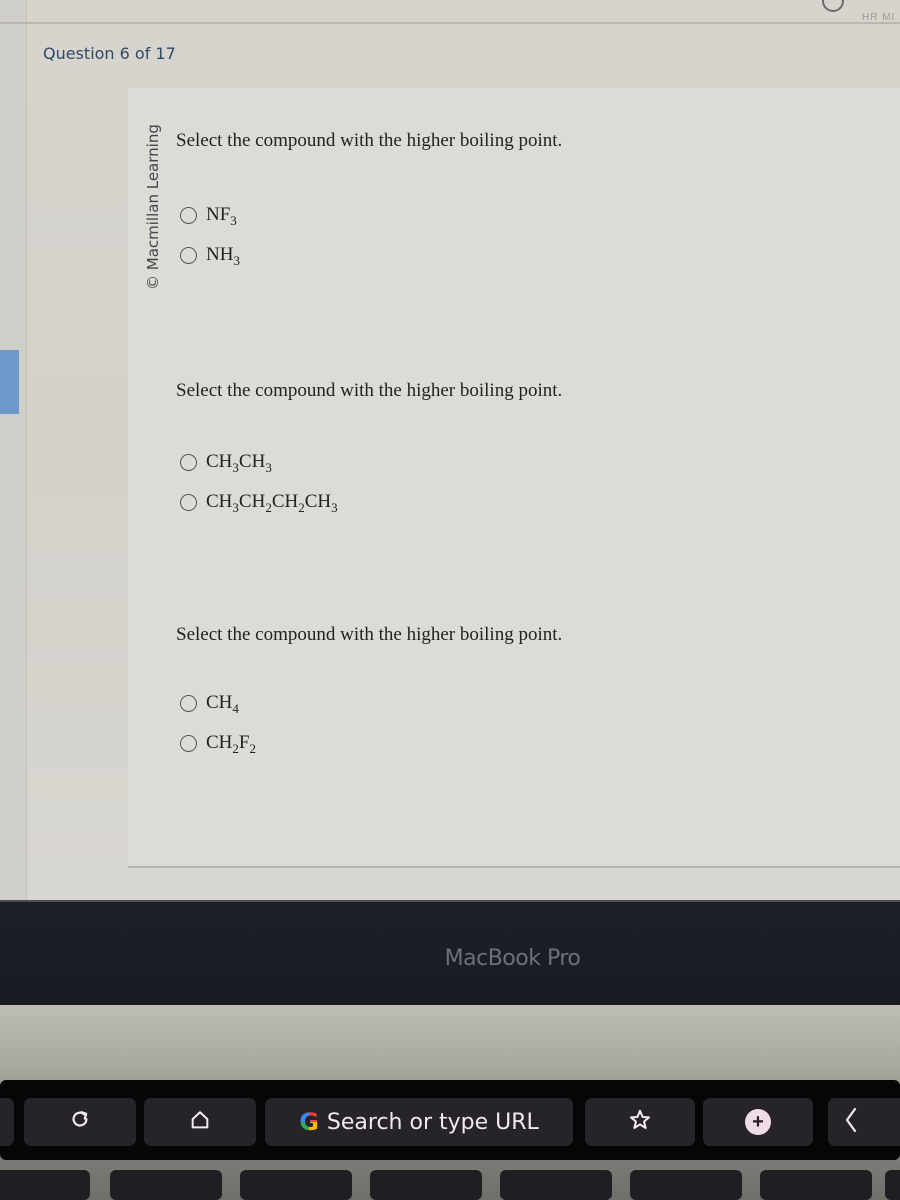 This screenshot has width=900, height=1200. What do you see at coordinates (153, 207) in the screenshot?
I see `copyright-label: © Macmillan Learning` at bounding box center [153, 207].